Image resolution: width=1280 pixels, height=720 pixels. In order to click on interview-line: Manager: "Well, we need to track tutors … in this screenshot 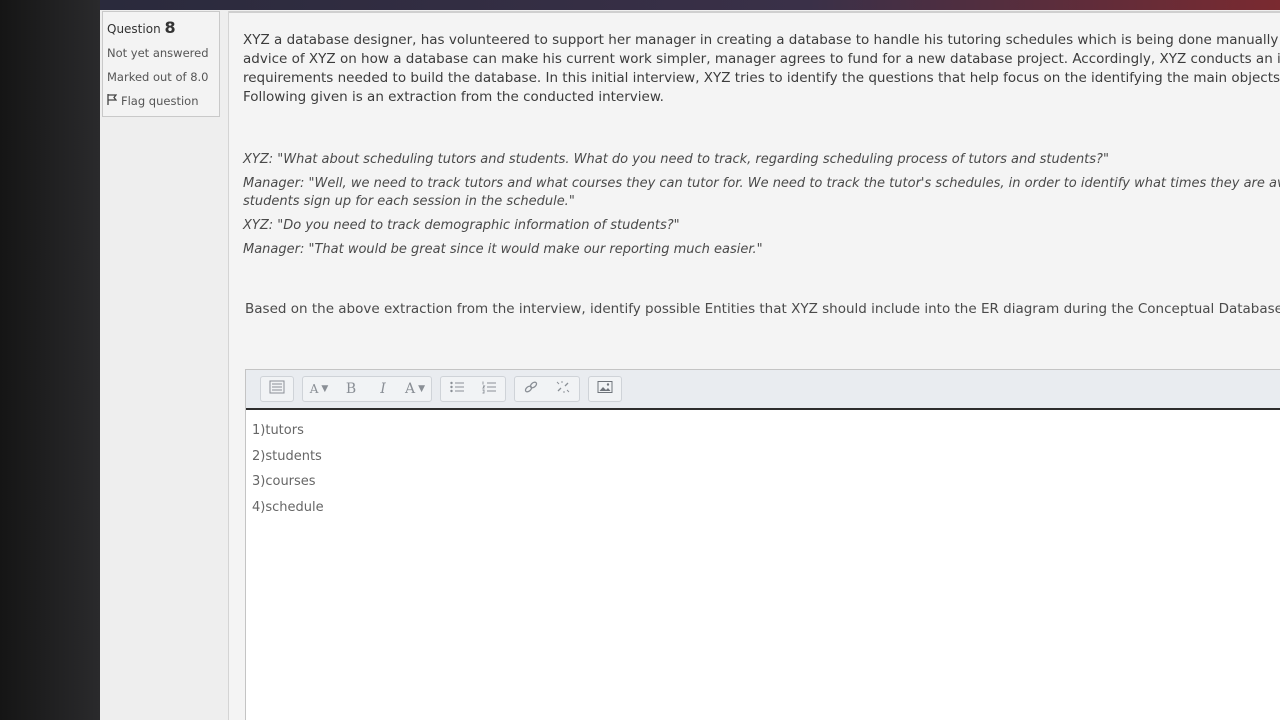, I will do `click(761, 183)`.